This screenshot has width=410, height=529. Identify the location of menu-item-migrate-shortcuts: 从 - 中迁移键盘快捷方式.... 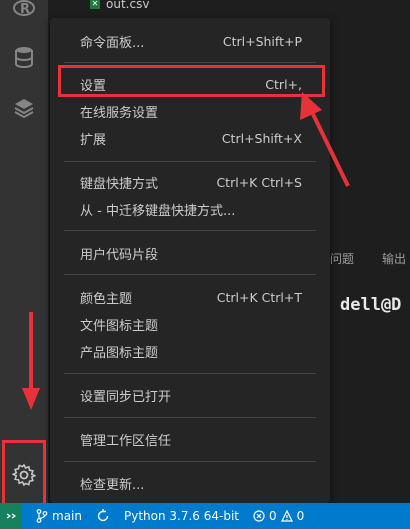
(190, 209).